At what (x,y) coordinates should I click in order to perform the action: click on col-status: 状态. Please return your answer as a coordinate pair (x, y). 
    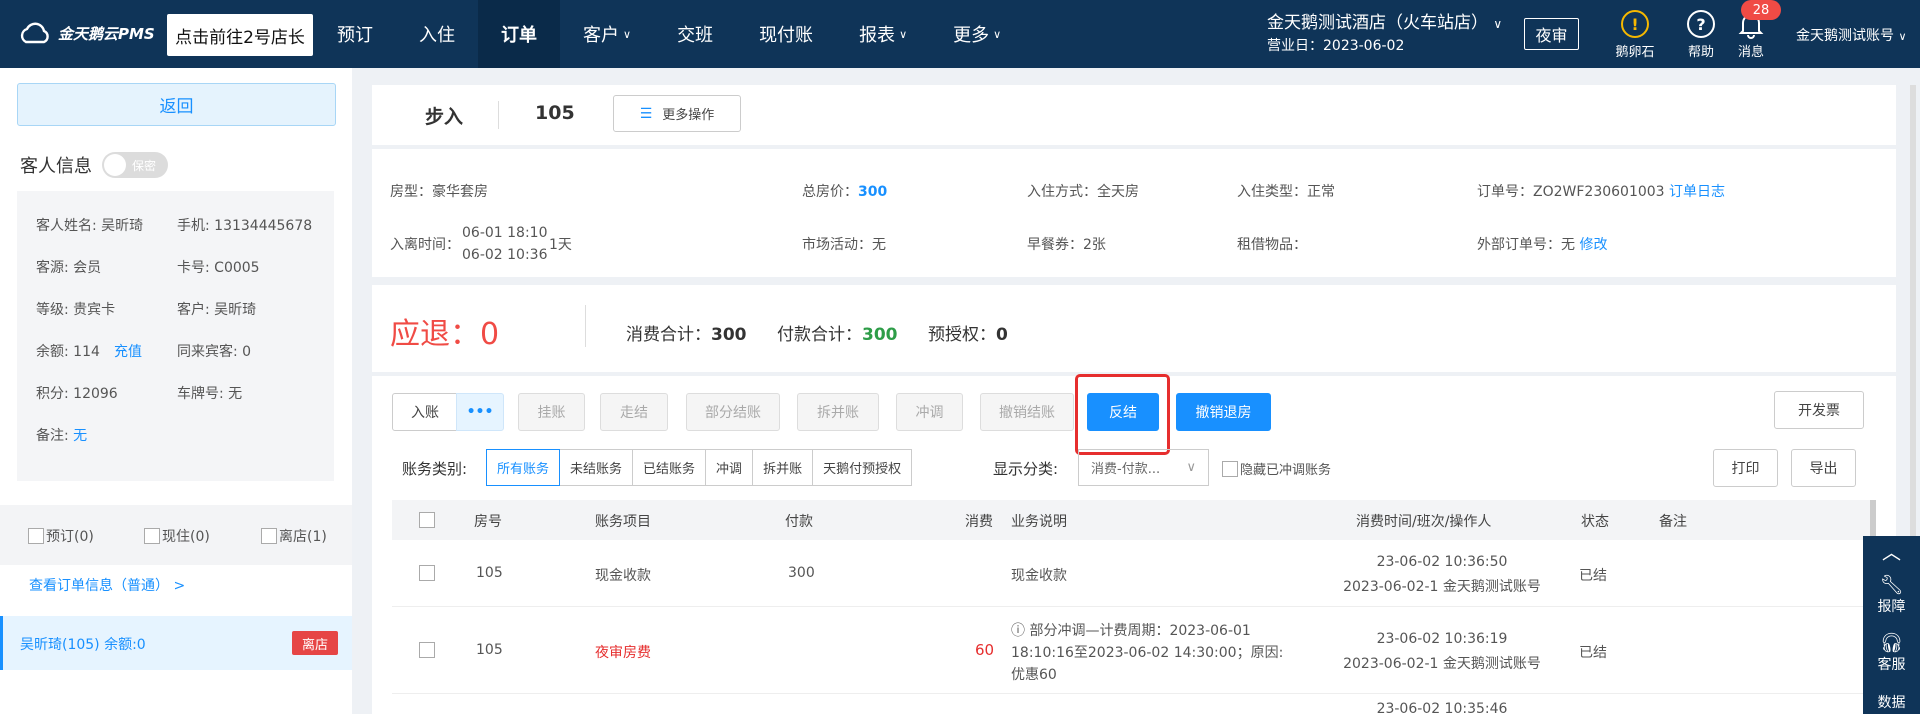
    Looking at the image, I should click on (1595, 522).